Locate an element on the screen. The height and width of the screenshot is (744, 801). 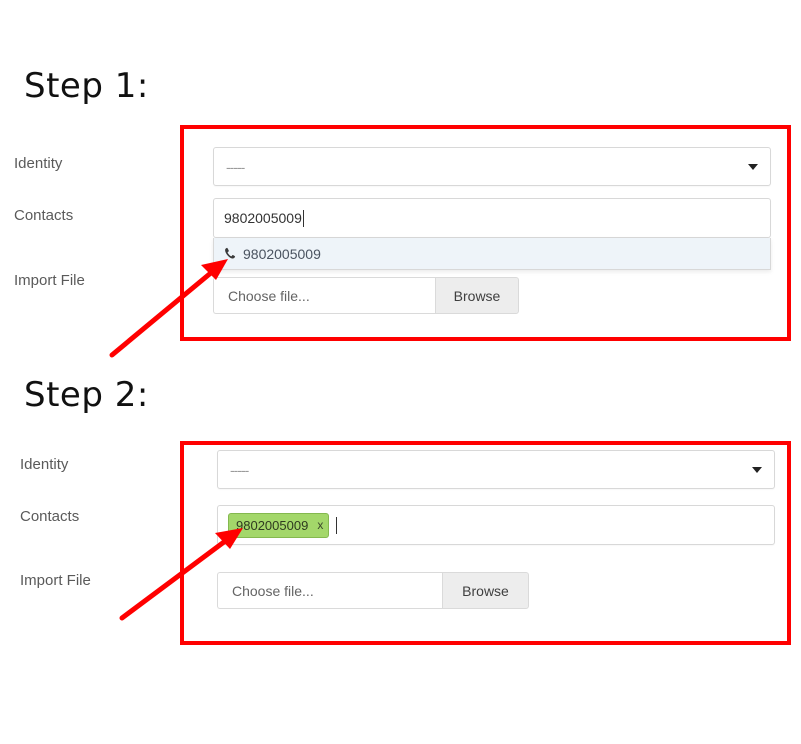
phone-icon is located at coordinates (230, 253).